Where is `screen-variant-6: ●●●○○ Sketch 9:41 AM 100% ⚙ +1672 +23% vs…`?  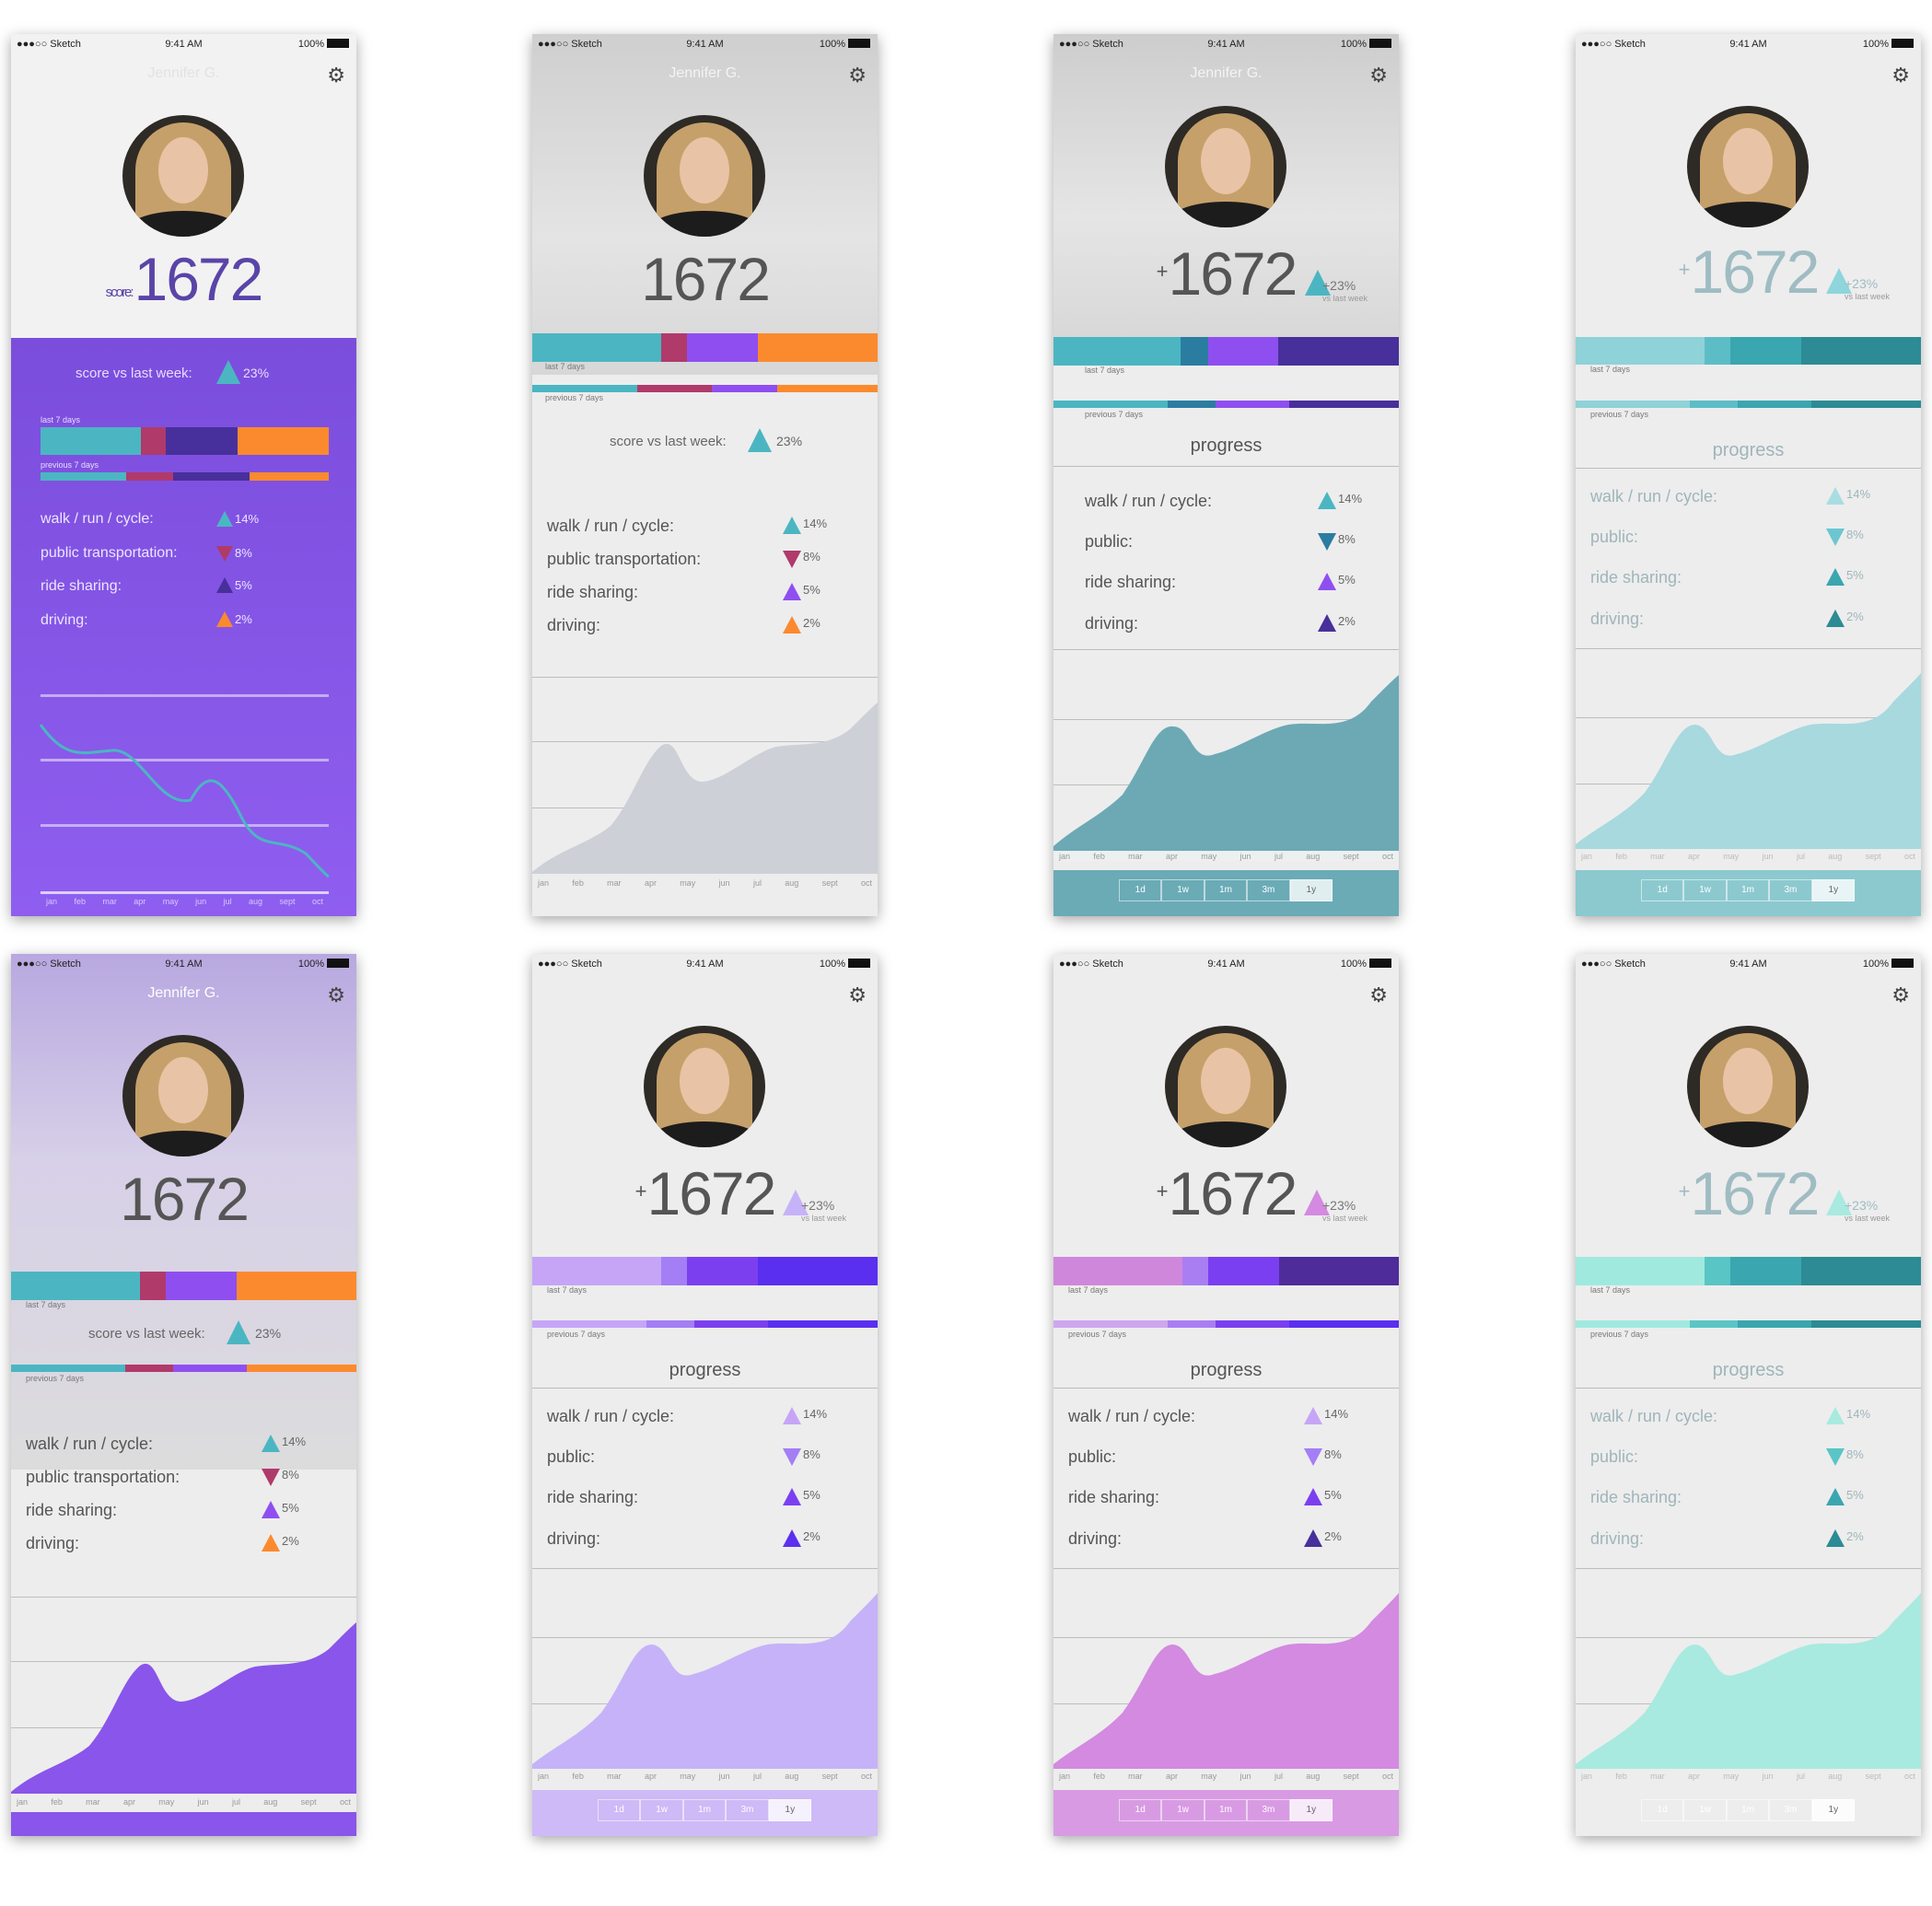 screen-variant-6: ●●●○○ Sketch 9:41 AM 100% ⚙ +1672 +23% vs… is located at coordinates (705, 1395).